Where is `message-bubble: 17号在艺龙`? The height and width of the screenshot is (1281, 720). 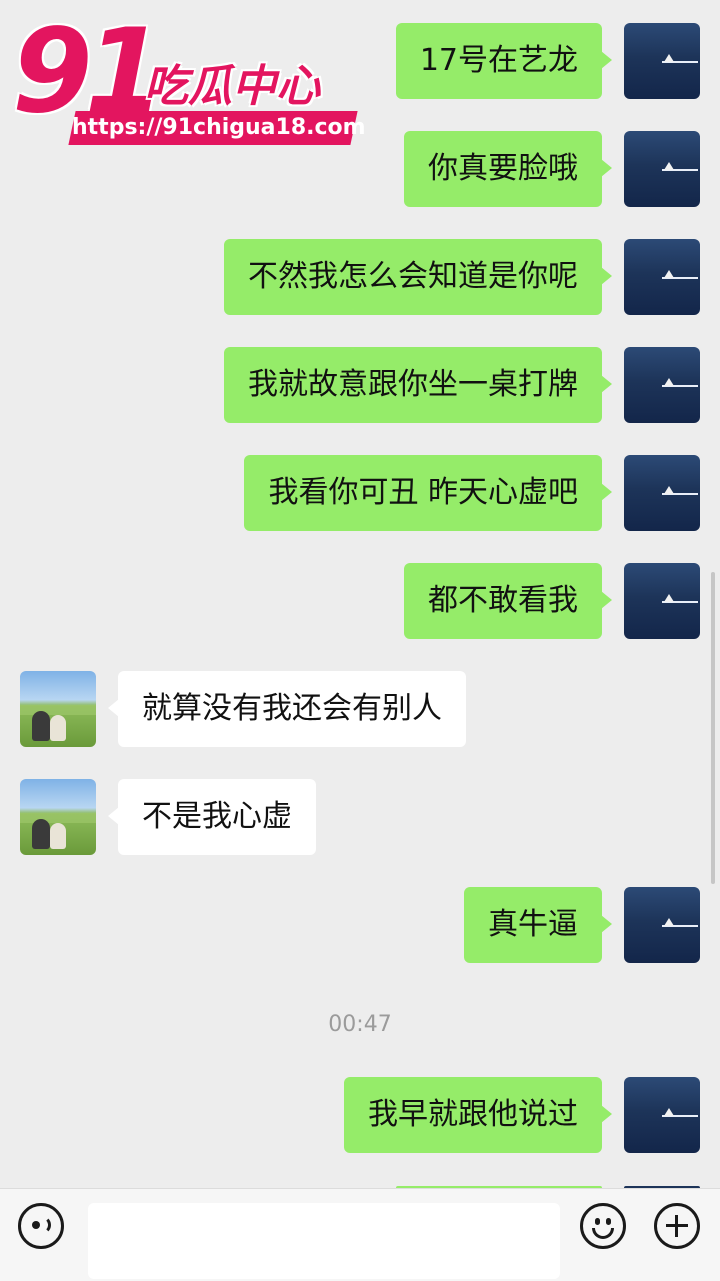
message-bubble: 17号在艺龙 is located at coordinates (504, 61).